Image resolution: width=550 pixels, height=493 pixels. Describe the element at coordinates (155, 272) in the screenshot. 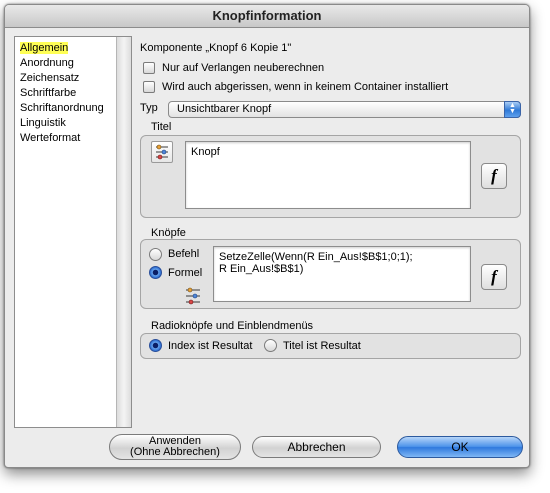

I see `formula-radio` at that location.